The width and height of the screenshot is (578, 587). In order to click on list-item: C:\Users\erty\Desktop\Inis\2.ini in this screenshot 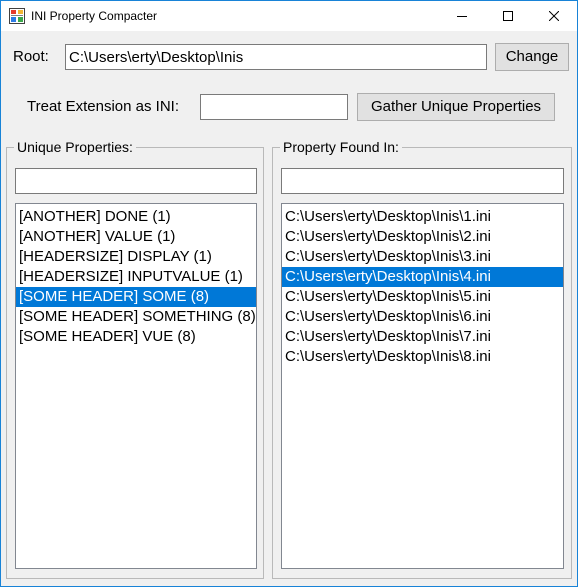, I will do `click(422, 237)`.